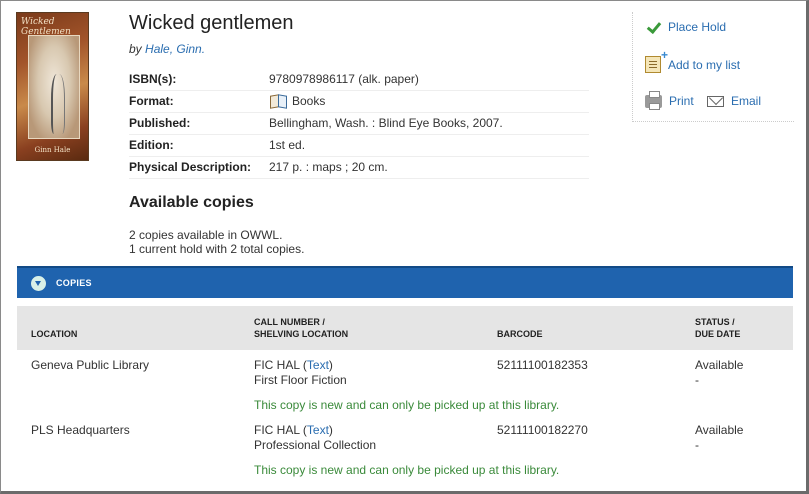 Image resolution: width=809 pixels, height=494 pixels. I want to click on copy-barcode: 52111100182270, so click(542, 430).